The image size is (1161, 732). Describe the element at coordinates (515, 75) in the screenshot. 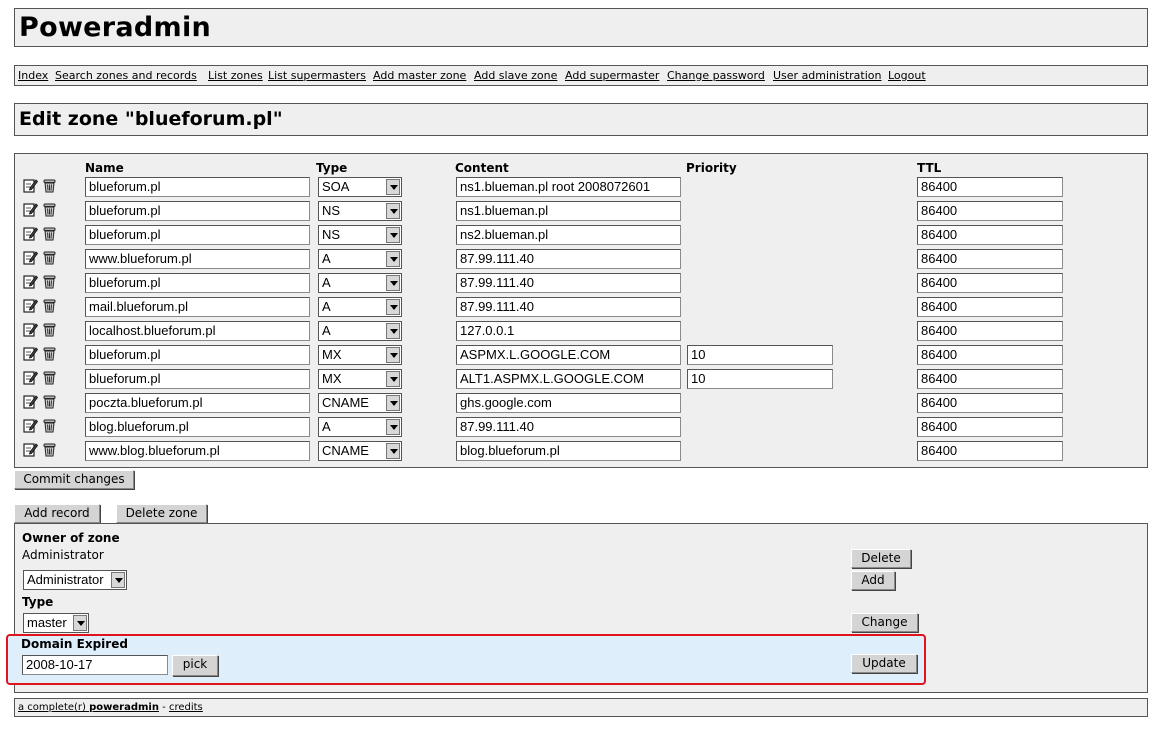

I see `menu-add-slave-zone: Add slave zone` at that location.